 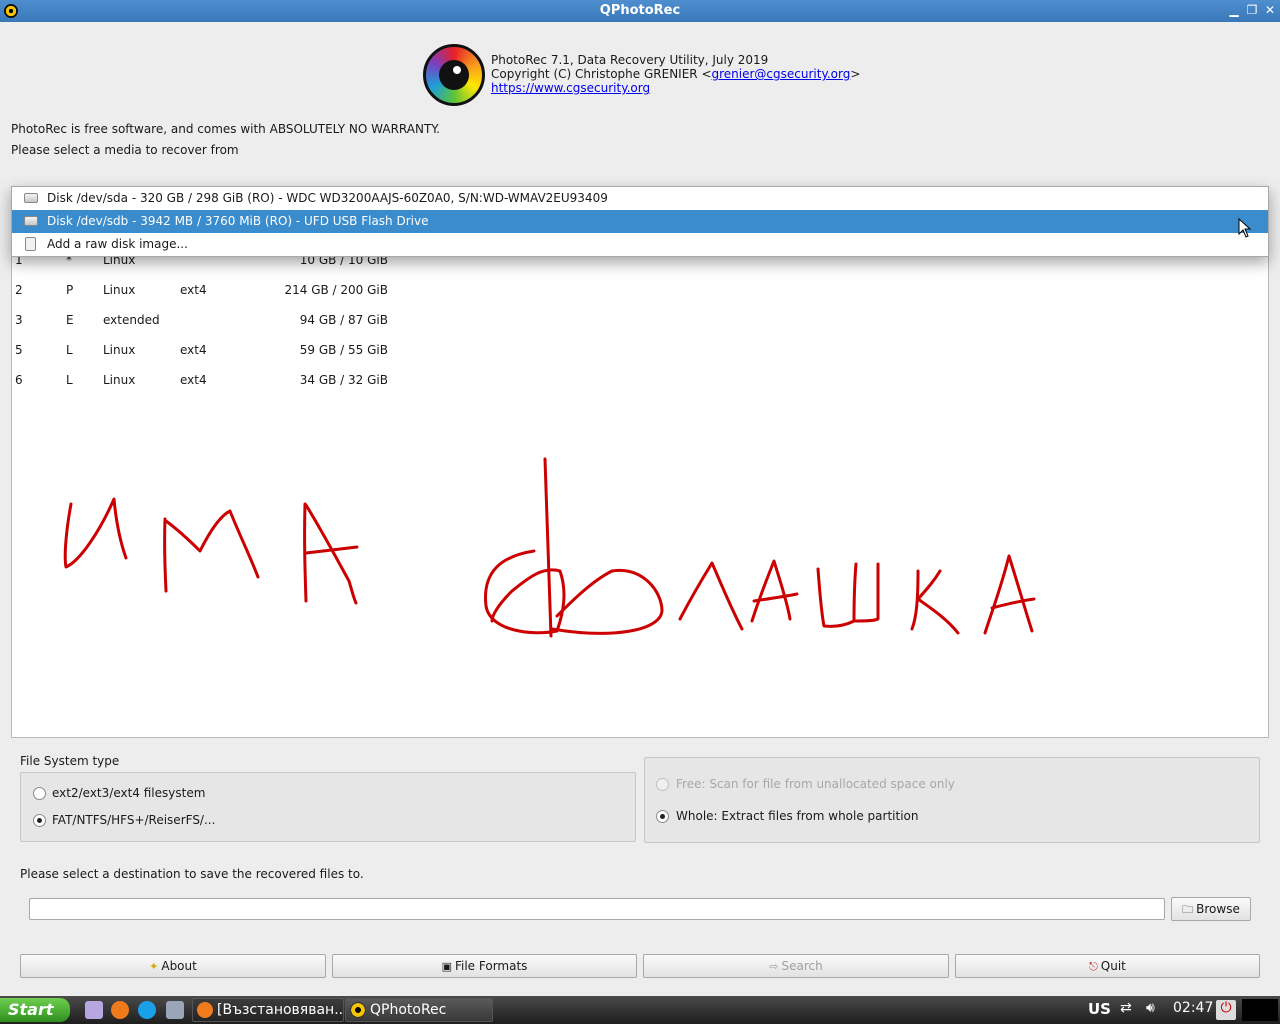 What do you see at coordinates (446, 966) in the screenshot?
I see `image-icon: ▣` at bounding box center [446, 966].